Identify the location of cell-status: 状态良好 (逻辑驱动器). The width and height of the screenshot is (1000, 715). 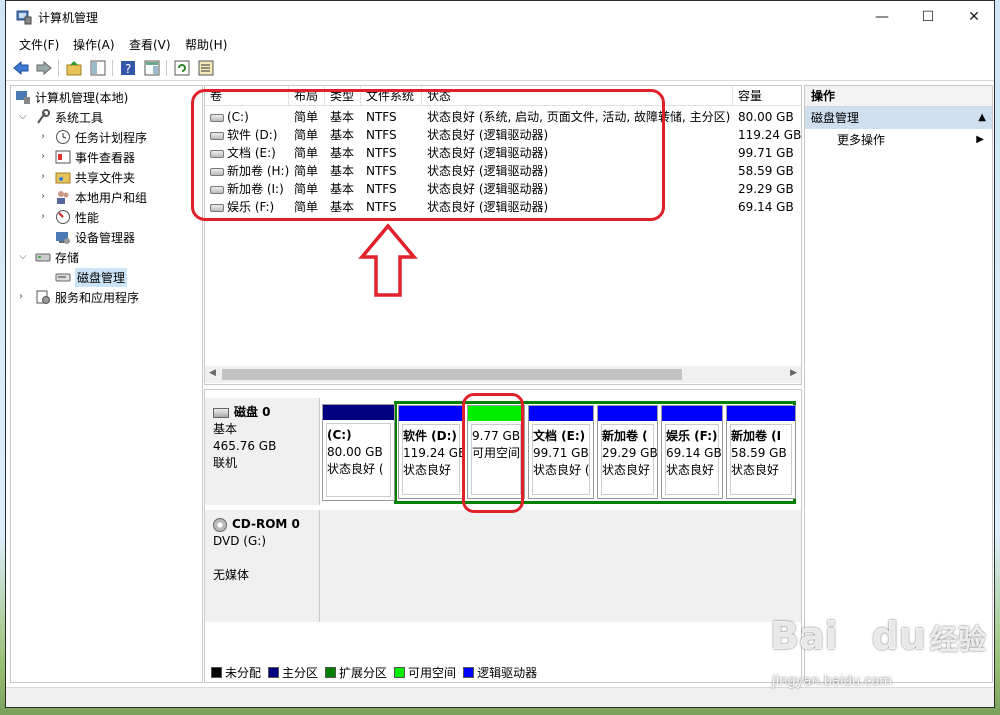
(488, 171).